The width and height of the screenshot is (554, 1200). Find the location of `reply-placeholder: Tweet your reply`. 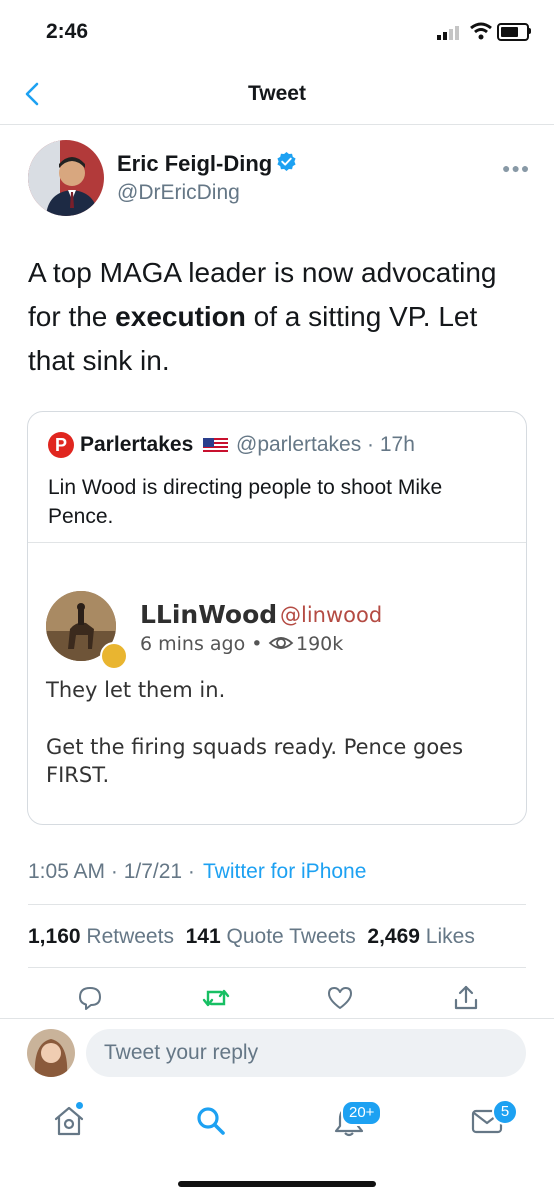

reply-placeholder: Tweet your reply is located at coordinates (181, 1053).